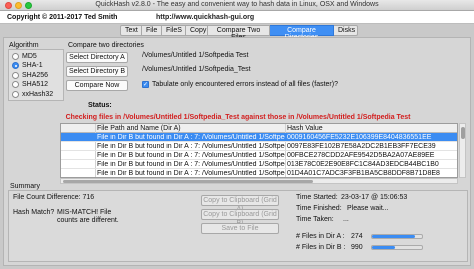  Describe the element at coordinates (29, 56) in the screenshot. I see `radio-label-md5: MD5` at that location.